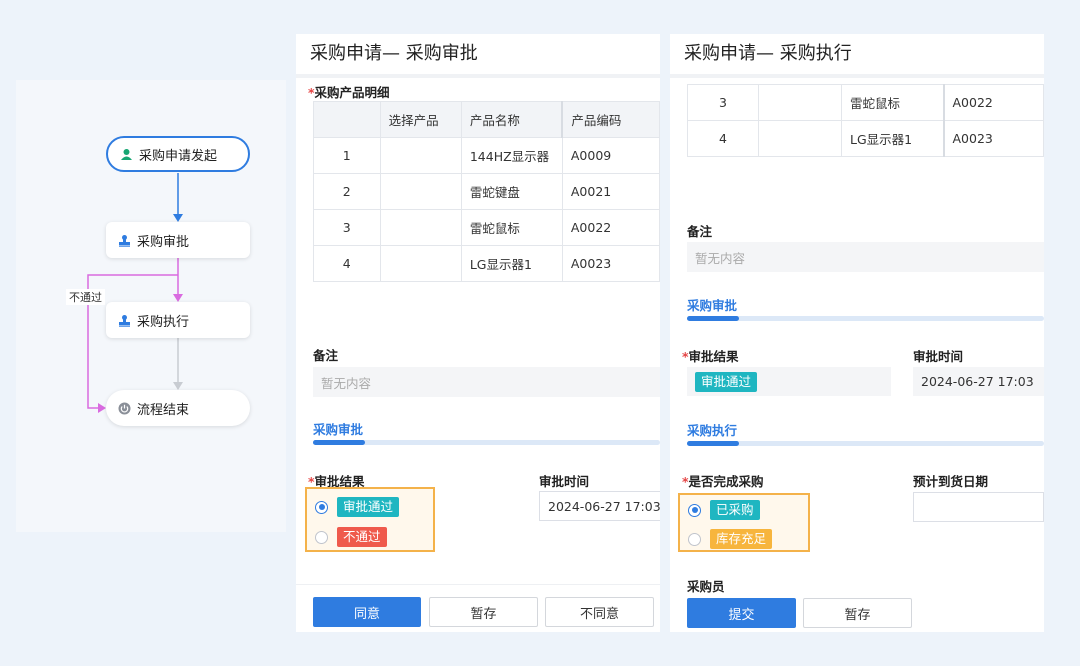  I want to click on card-title: 采购申请— 采购执行, so click(857, 56).